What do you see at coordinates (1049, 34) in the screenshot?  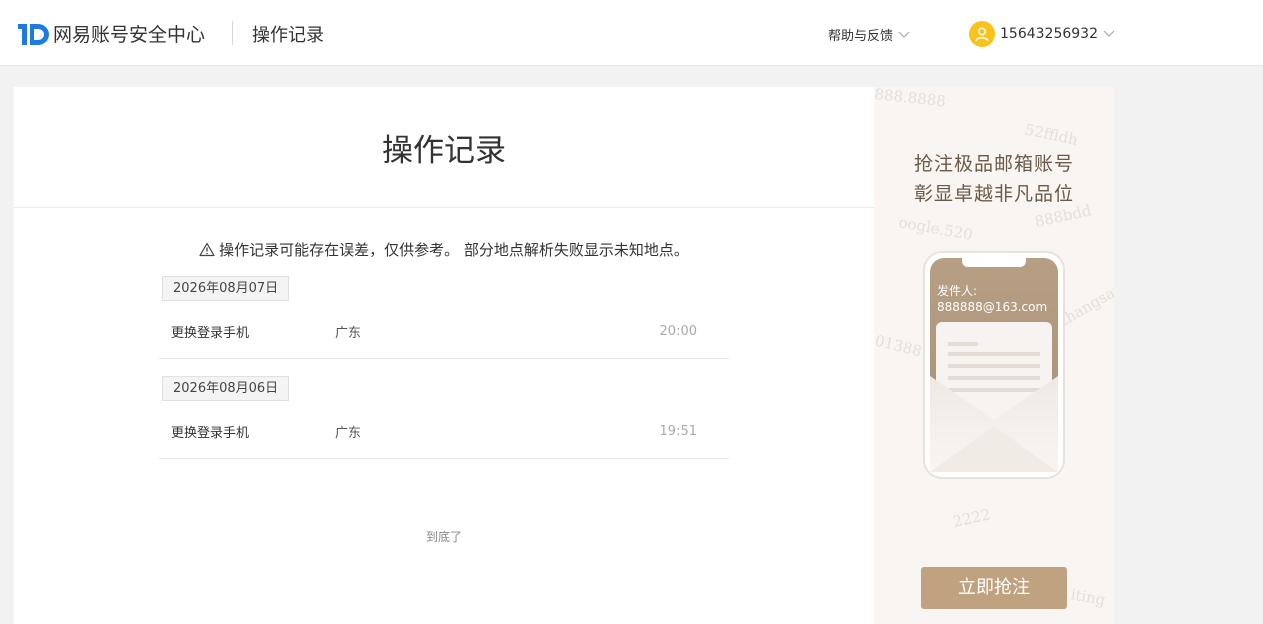 I see `user-phone: 15643256932` at bounding box center [1049, 34].